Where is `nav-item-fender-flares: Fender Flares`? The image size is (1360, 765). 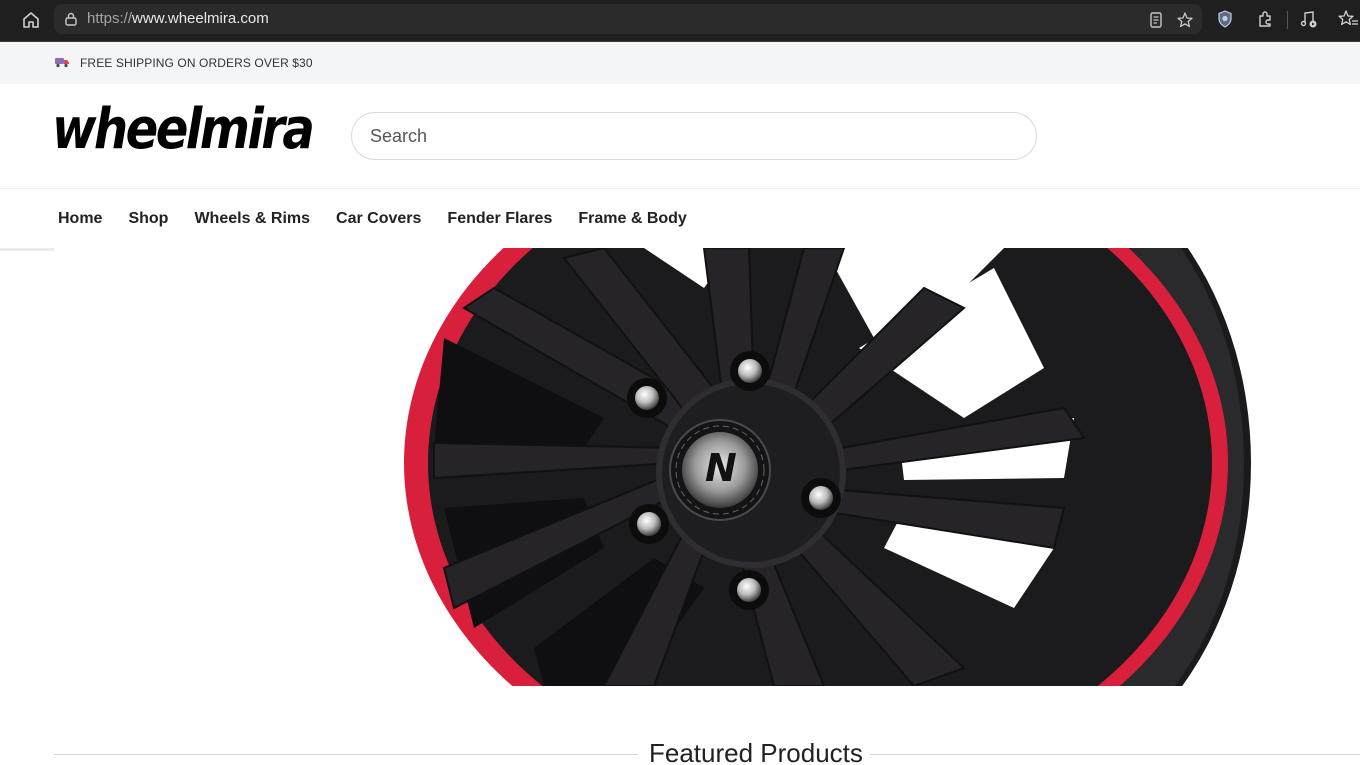 nav-item-fender-flares: Fender Flares is located at coordinates (499, 221).